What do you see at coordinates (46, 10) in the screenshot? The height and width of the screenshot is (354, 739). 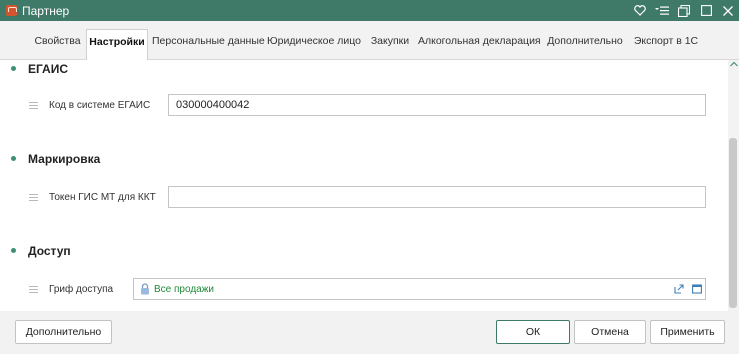 I see `window-title: Партнер` at bounding box center [46, 10].